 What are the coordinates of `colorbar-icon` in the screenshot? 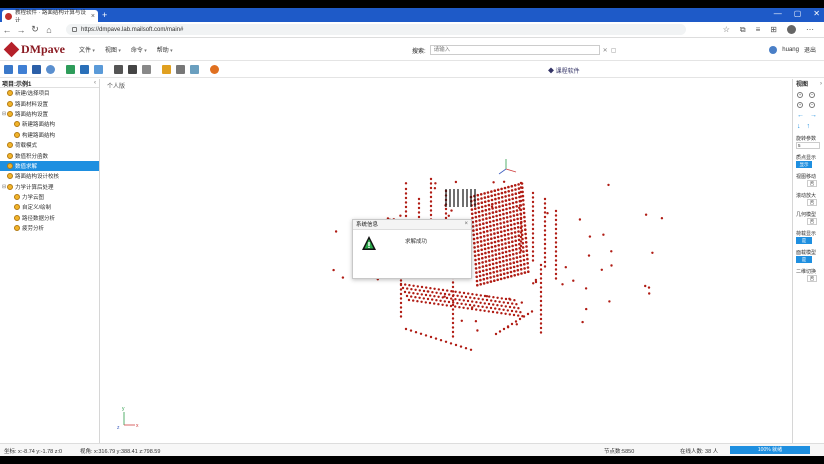 It's located at (166, 69).